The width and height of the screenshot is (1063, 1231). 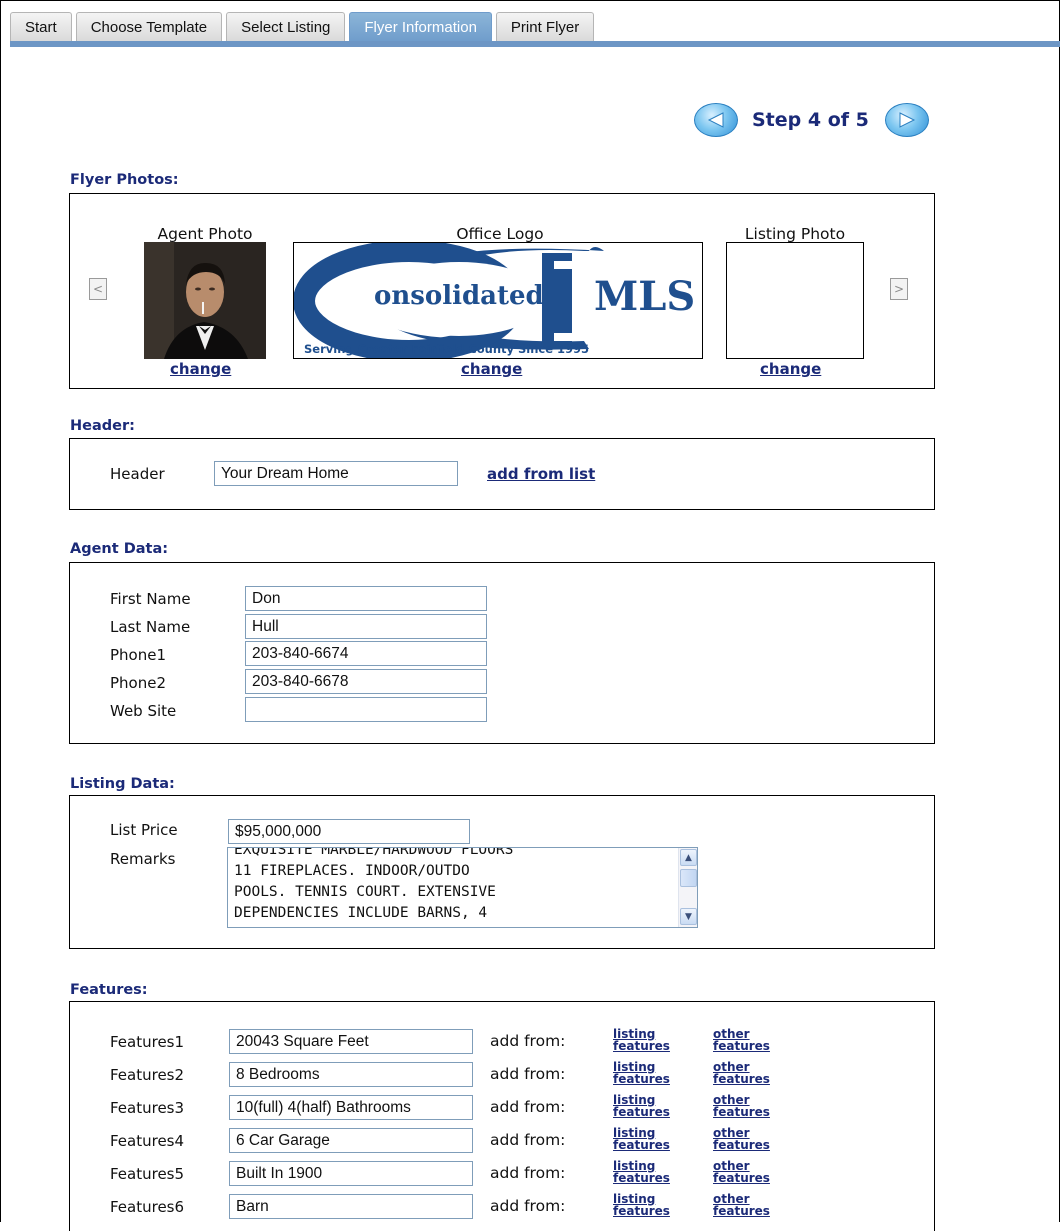 What do you see at coordinates (150, 627) in the screenshot?
I see `last-name-label: Last Name` at bounding box center [150, 627].